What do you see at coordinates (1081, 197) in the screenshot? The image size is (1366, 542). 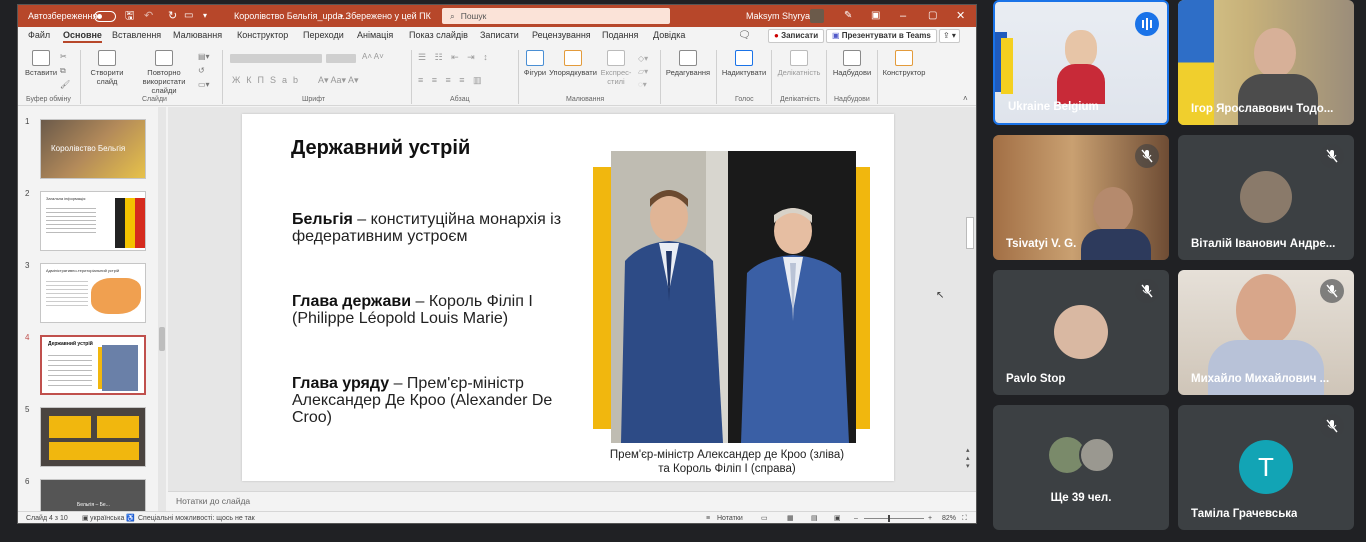 I see `participant-tile: Tsivatyi V. G.` at bounding box center [1081, 197].